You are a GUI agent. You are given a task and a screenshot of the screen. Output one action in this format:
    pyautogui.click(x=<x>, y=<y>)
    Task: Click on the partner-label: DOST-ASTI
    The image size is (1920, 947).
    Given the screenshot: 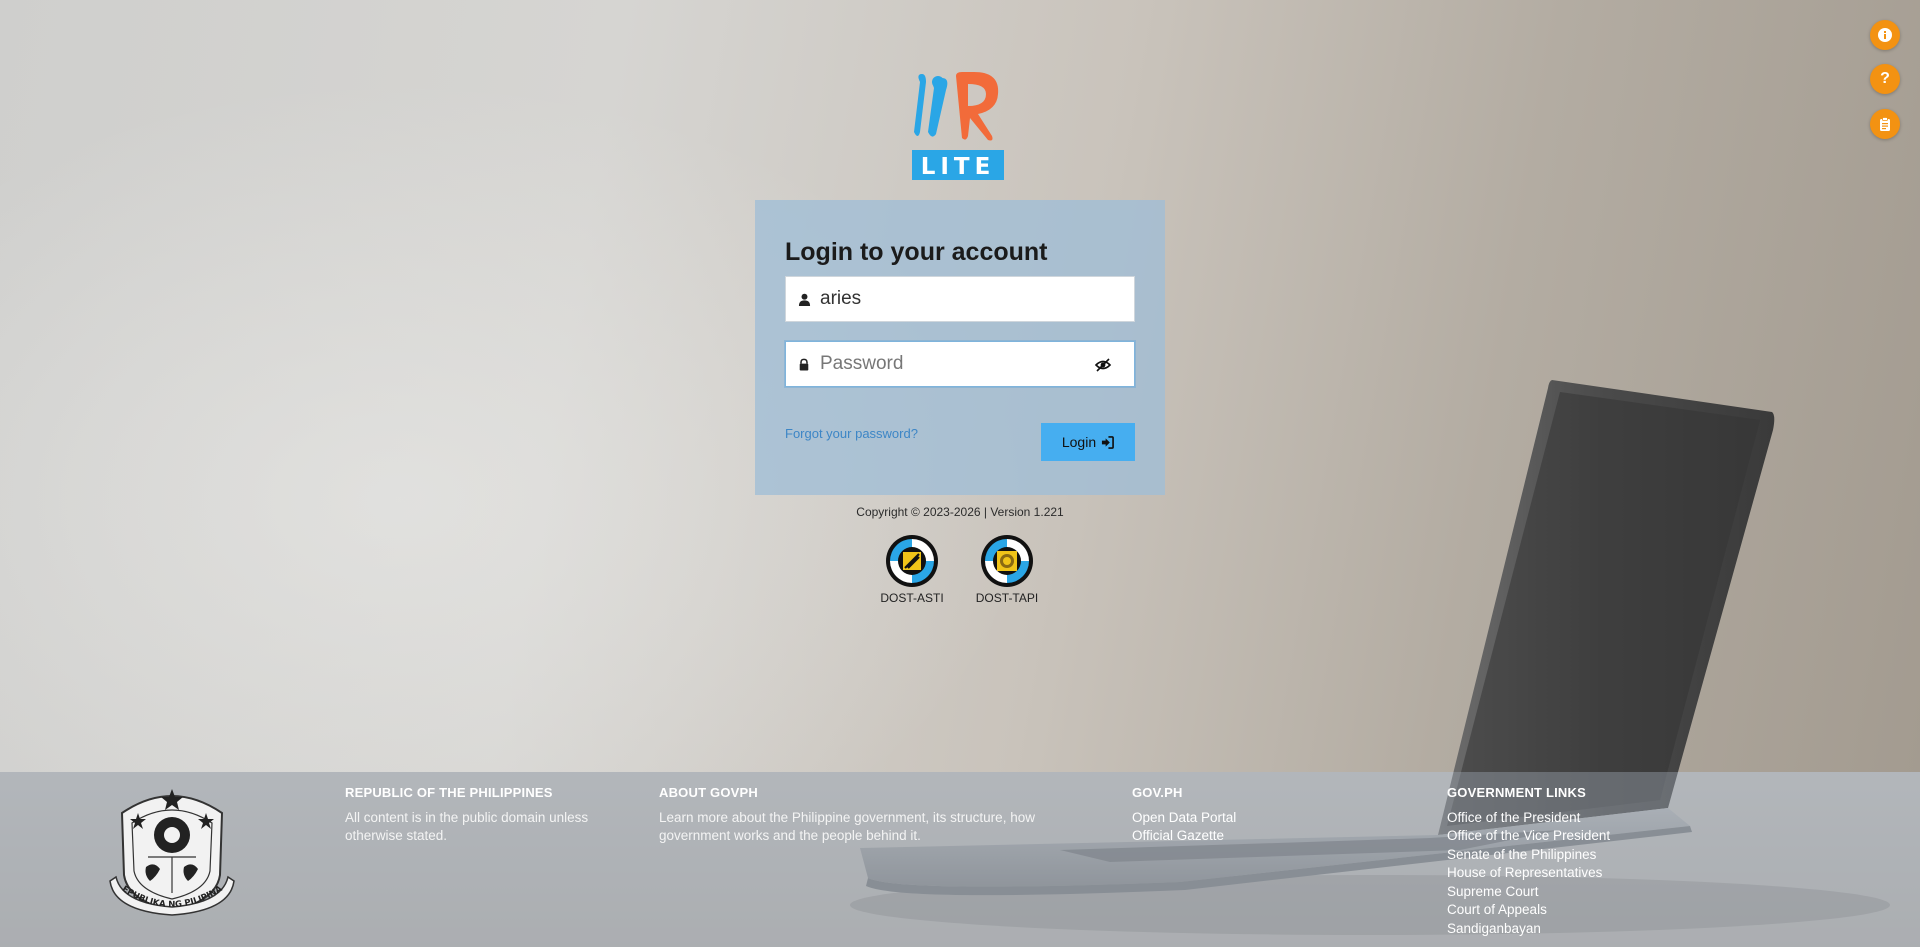 What is the action you would take?
    pyautogui.click(x=912, y=598)
    